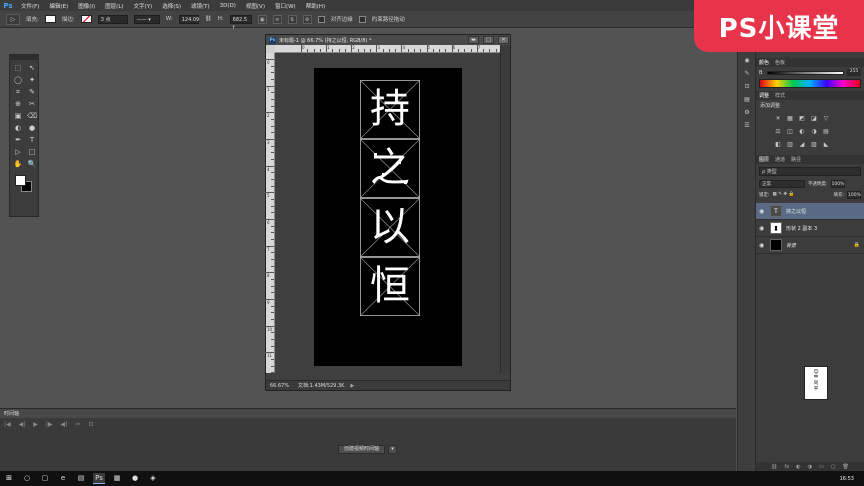  Describe the element at coordinates (747, 73) in the screenshot. I see `pencil-icon: ✎` at that location.